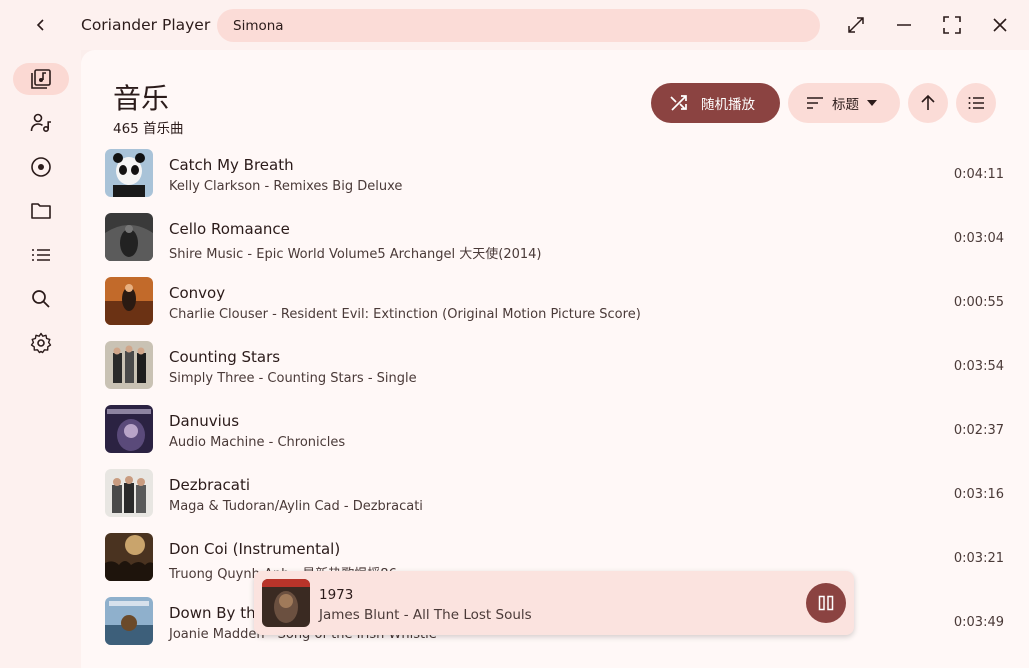 The width and height of the screenshot is (1029, 668). Describe the element at coordinates (978, 238) in the screenshot. I see `song-duration: 0:03:04` at that location.